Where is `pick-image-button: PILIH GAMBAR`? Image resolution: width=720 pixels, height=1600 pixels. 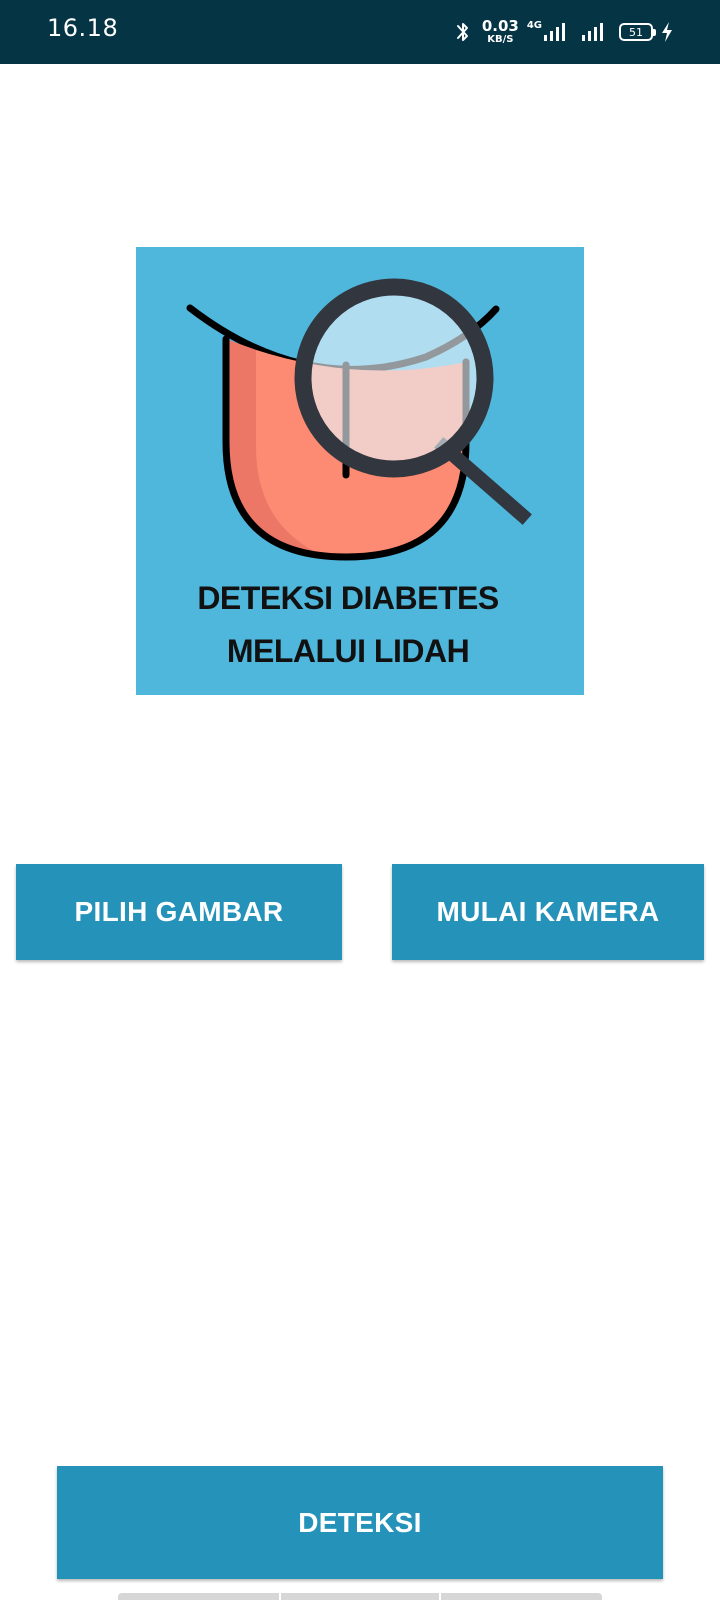
pick-image-button: PILIH GAMBAR is located at coordinates (179, 912).